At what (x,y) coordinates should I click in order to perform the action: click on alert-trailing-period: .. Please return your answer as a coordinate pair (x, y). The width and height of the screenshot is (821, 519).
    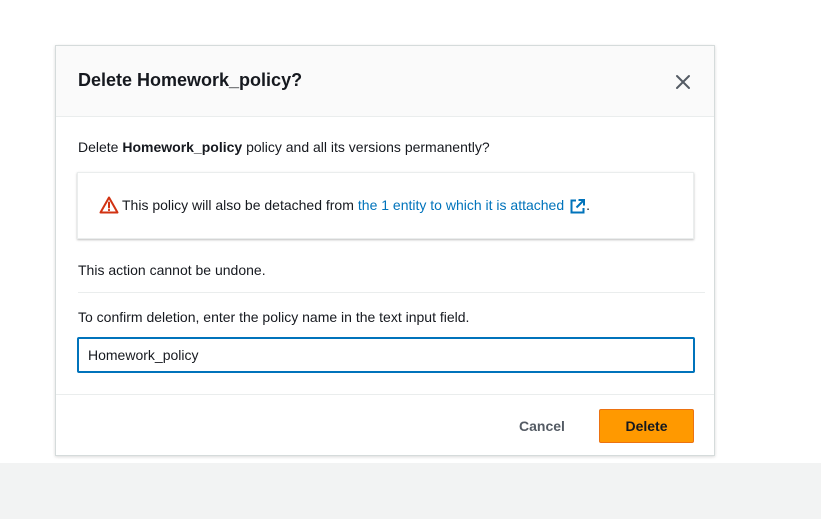
    Looking at the image, I should click on (588, 205).